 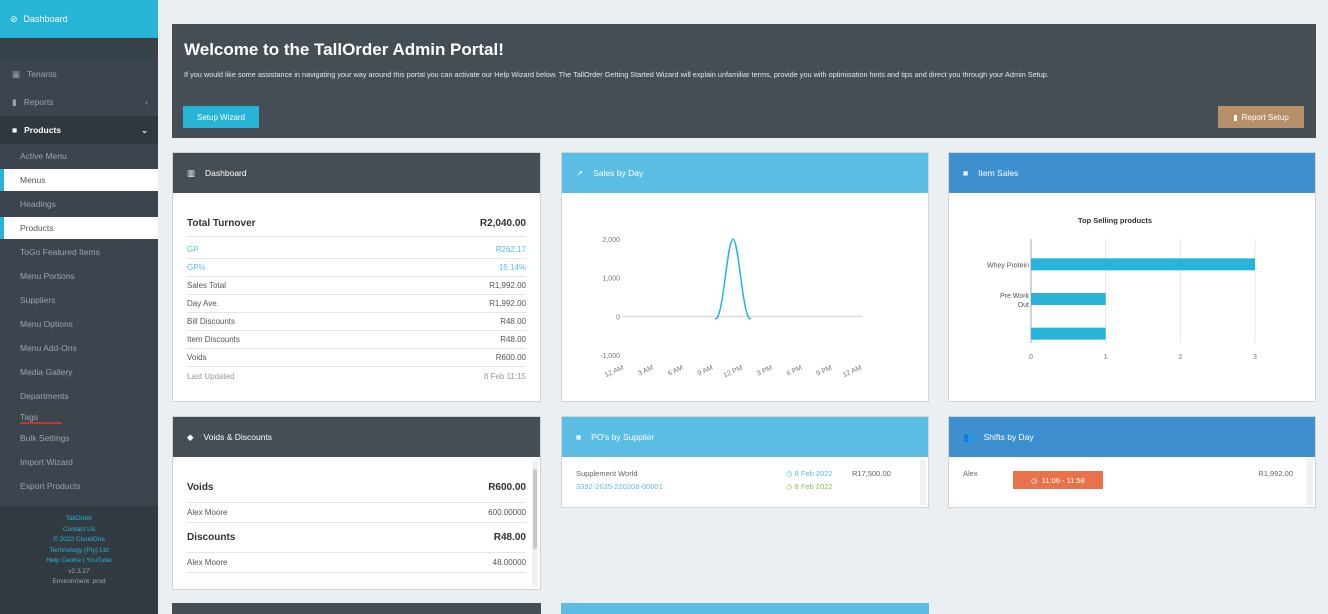 I want to click on sidebar-sub-products: Products, so click(x=79, y=228).